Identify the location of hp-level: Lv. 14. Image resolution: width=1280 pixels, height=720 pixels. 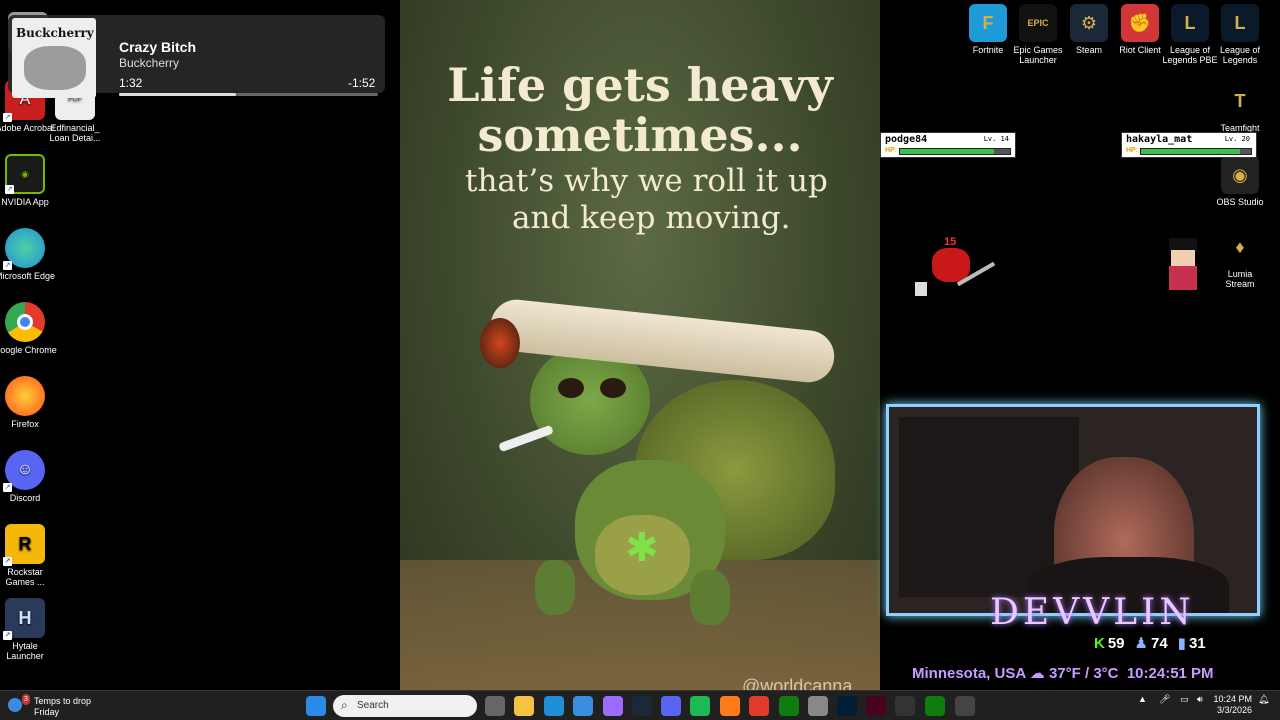
(996, 139).